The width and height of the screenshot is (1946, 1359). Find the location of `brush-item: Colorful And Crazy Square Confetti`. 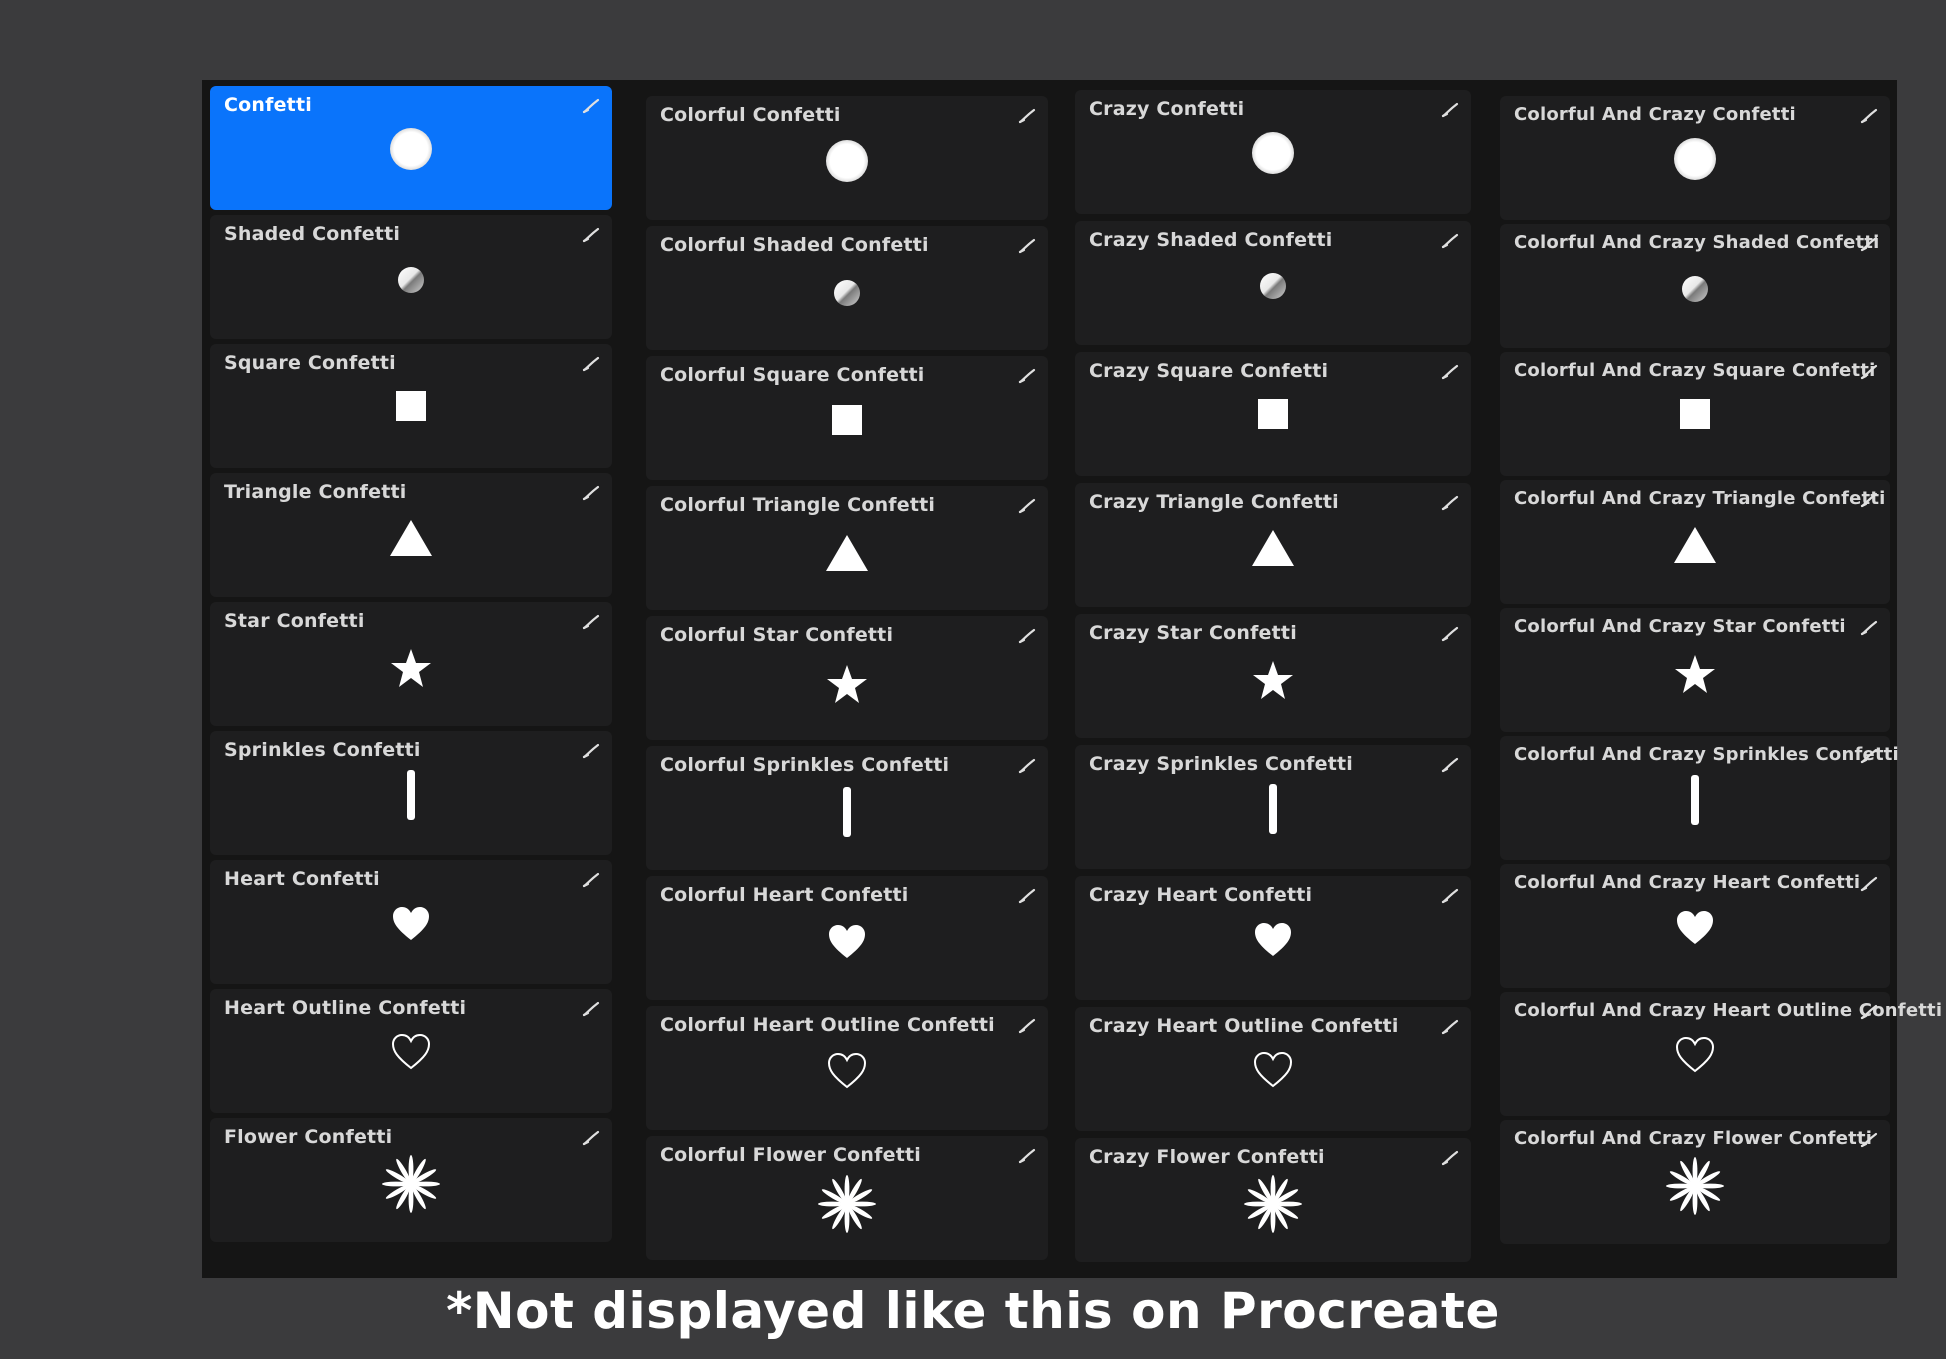

brush-item: Colorful And Crazy Square Confetti is located at coordinates (1695, 414).